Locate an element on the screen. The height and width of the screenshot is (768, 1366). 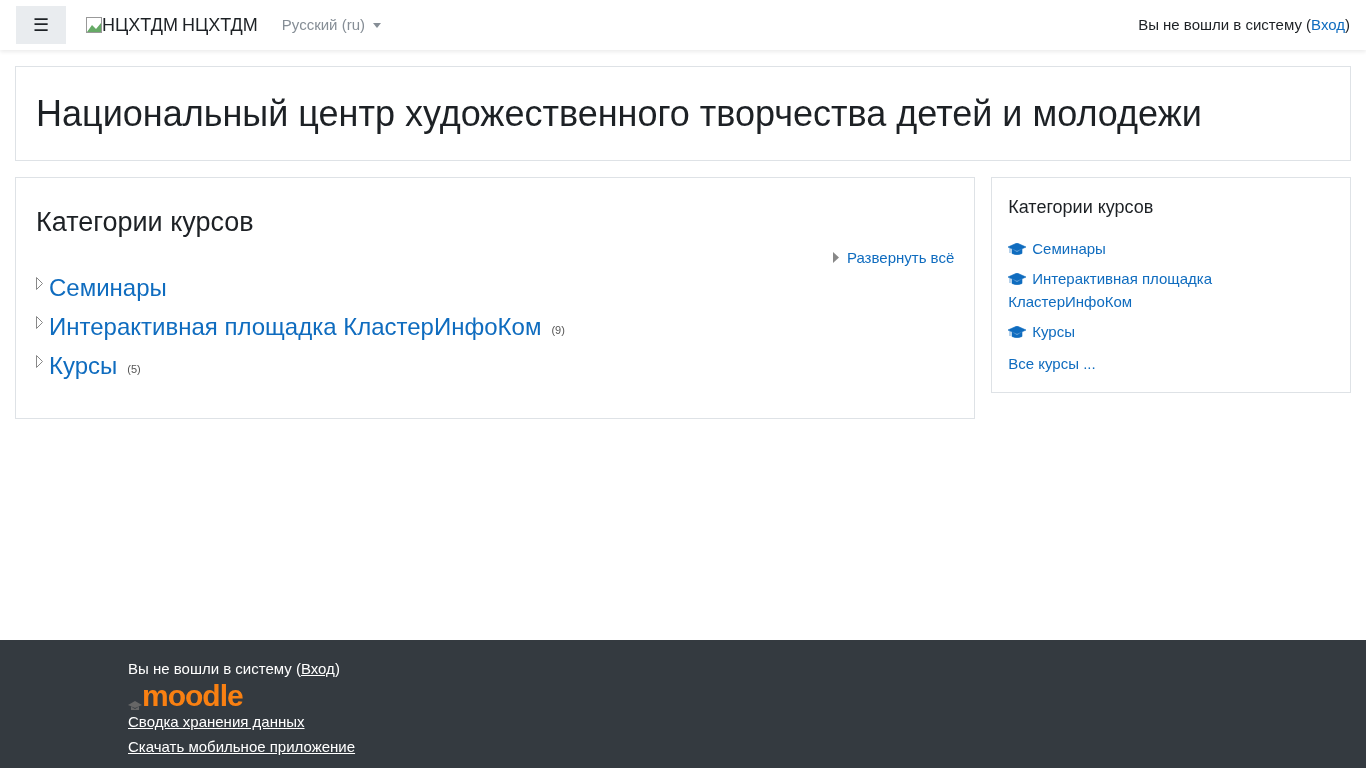
course-count: (5) is located at coordinates (134, 369).